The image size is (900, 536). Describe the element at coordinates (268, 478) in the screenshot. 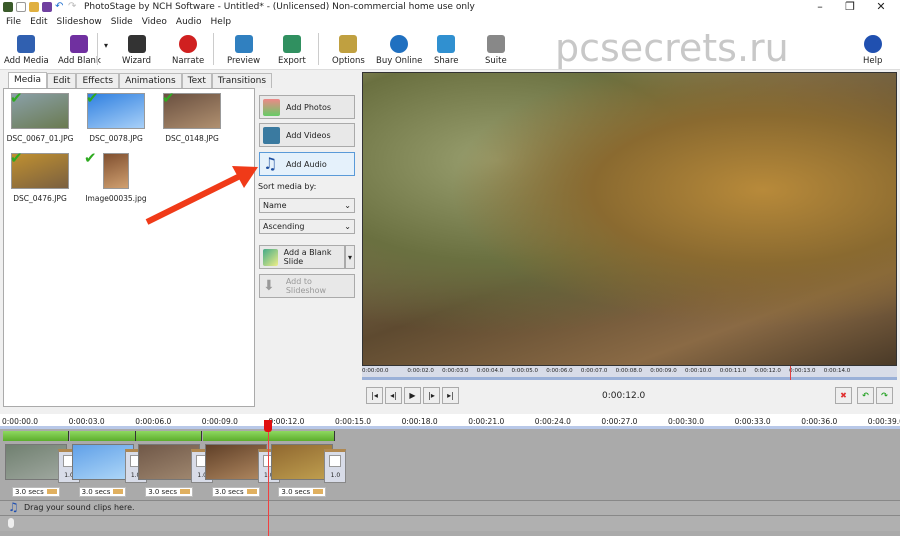

I see `playhead-line` at that location.